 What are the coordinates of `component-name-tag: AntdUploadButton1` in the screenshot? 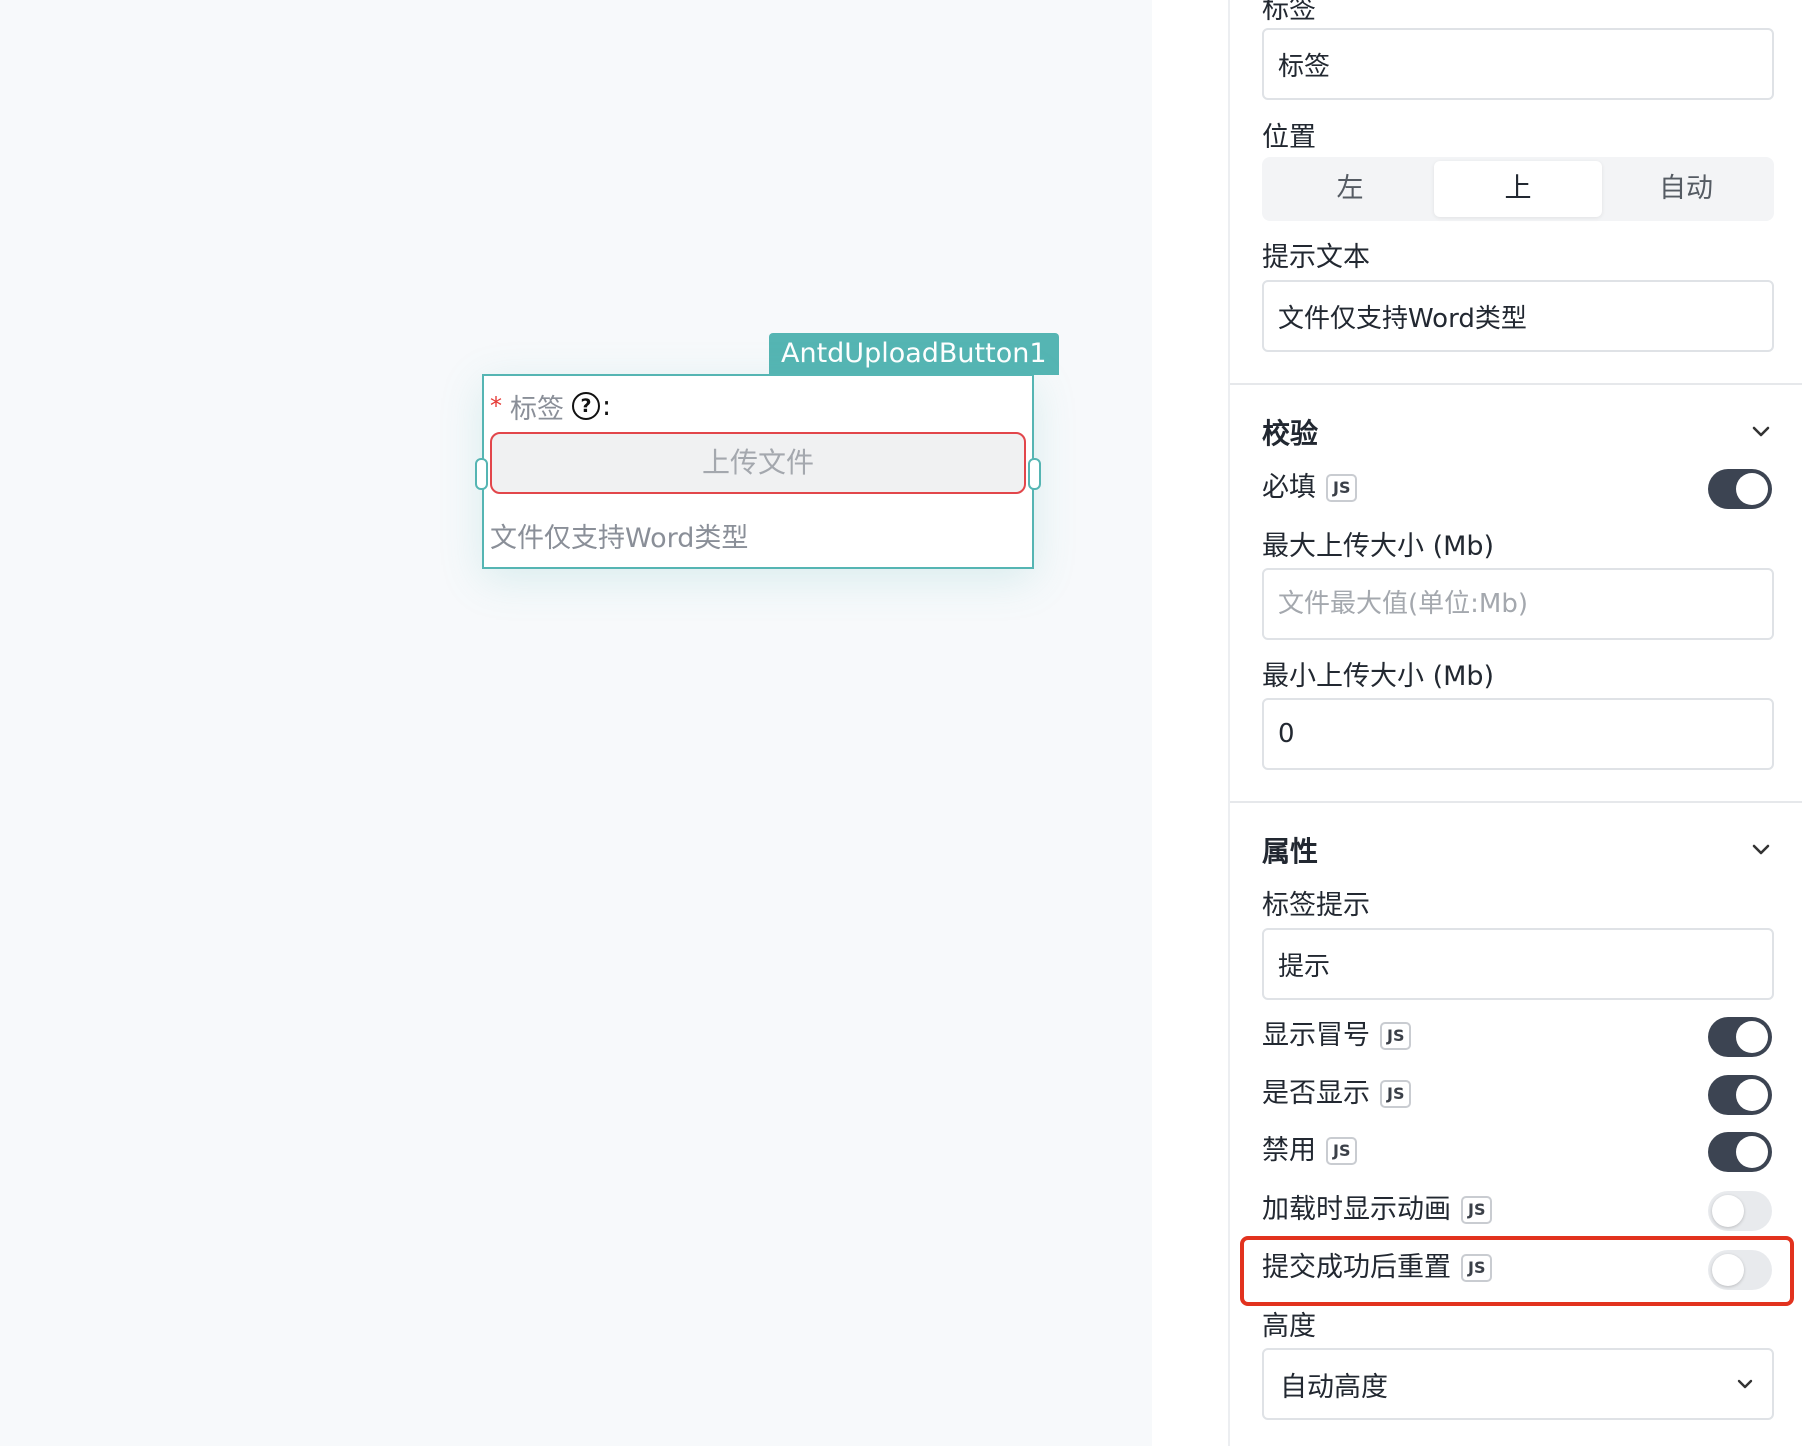 It's located at (914, 354).